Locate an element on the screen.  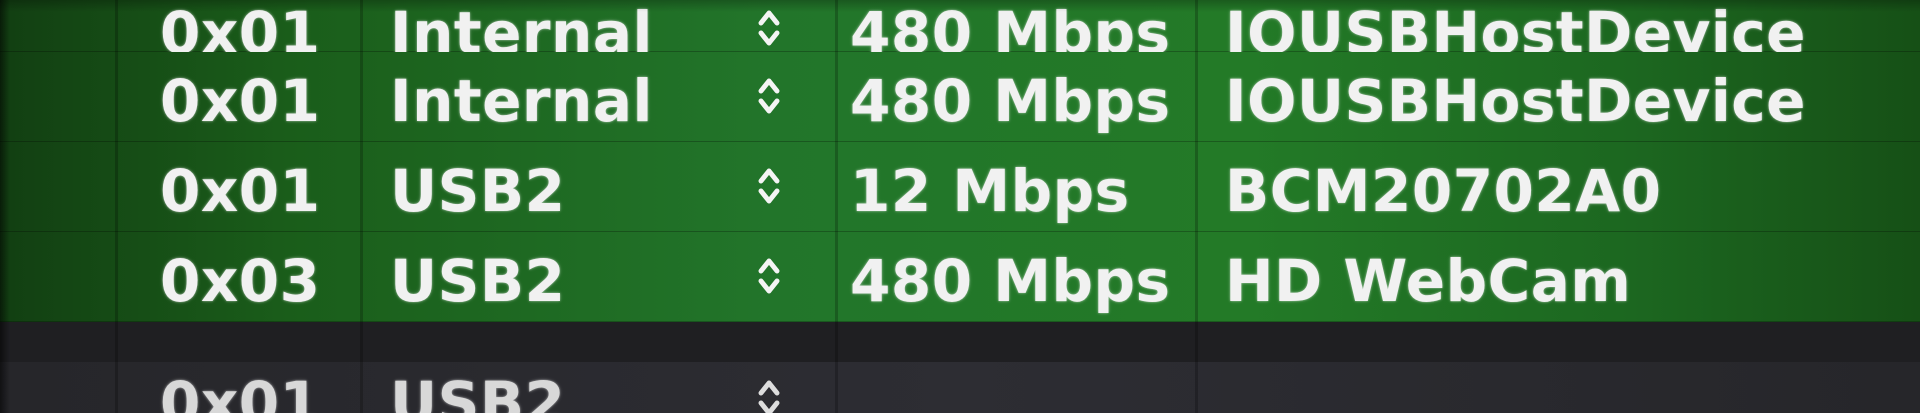
speed-cell: 12 Mbps is located at coordinates (990, 191).